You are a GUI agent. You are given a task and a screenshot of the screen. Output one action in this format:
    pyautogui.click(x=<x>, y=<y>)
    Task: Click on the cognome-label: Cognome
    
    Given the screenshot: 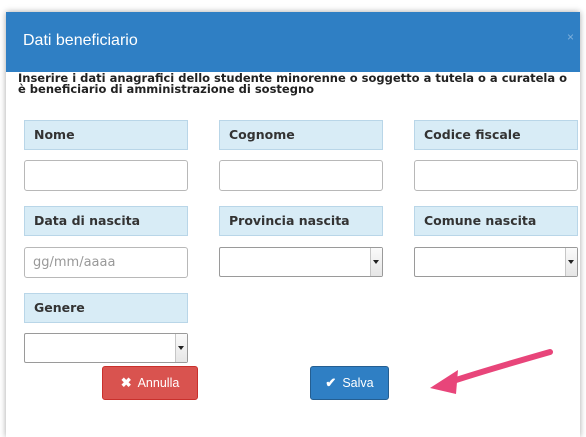 What is the action you would take?
    pyautogui.click(x=301, y=135)
    